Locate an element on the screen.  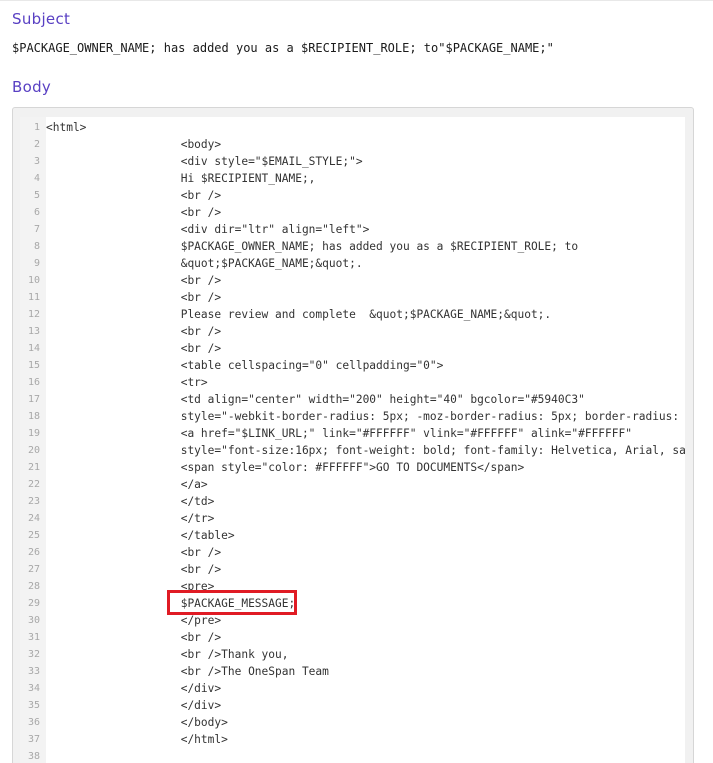
code-line: 22 </a> is located at coordinates (352, 484).